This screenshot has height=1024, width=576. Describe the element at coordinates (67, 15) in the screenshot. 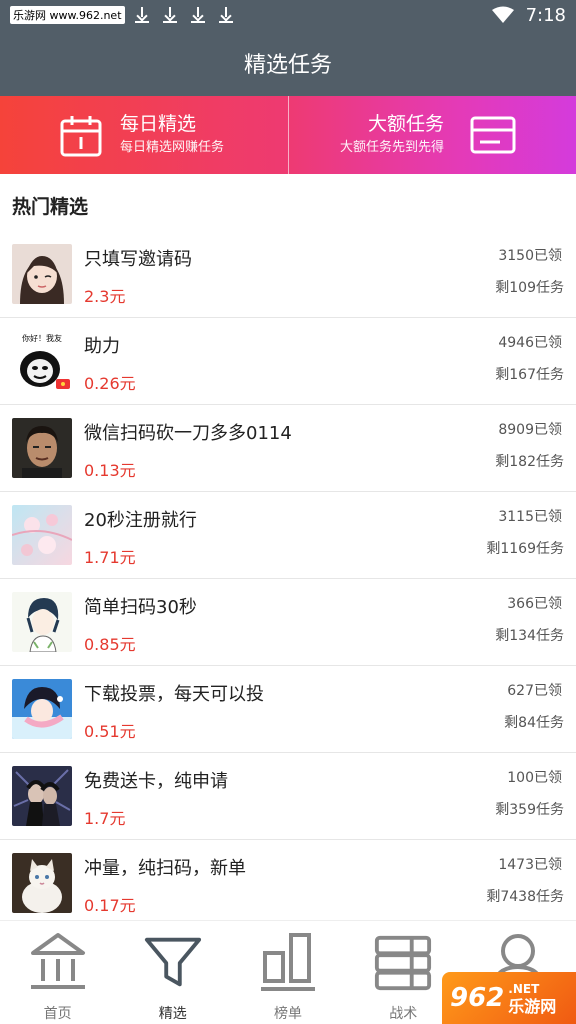

I see `watermark-label: 乐游网 www.962.net` at that location.